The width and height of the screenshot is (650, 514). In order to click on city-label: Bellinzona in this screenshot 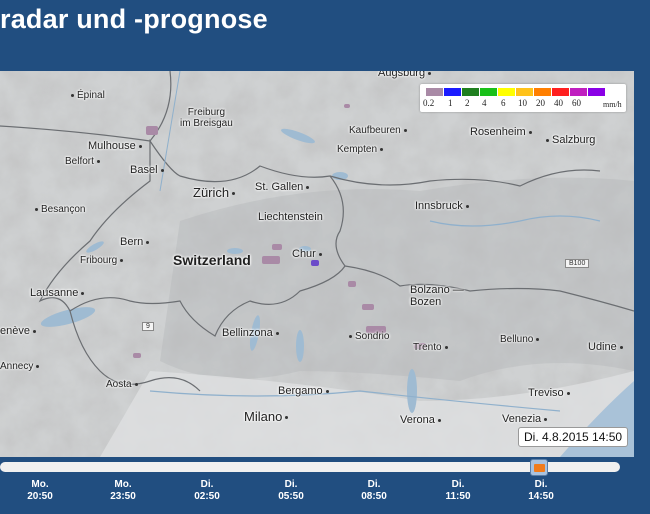, I will do `click(252, 333)`.